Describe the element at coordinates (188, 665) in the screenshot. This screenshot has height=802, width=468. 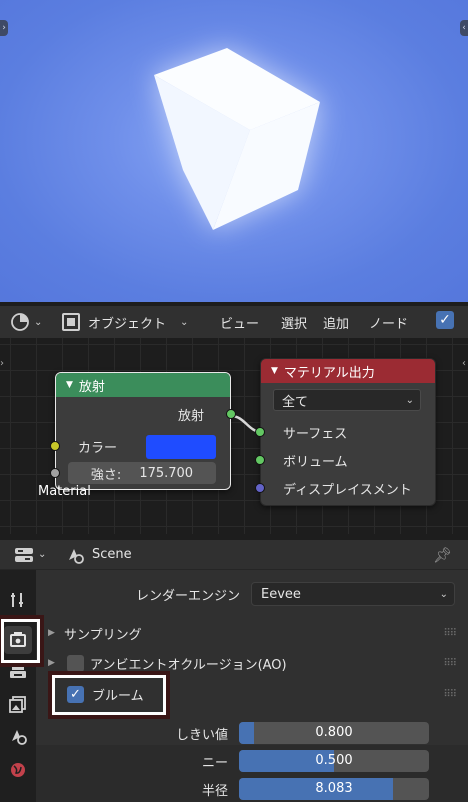
I see `ao-label: アンビエントオクルージョン(AO)` at that location.